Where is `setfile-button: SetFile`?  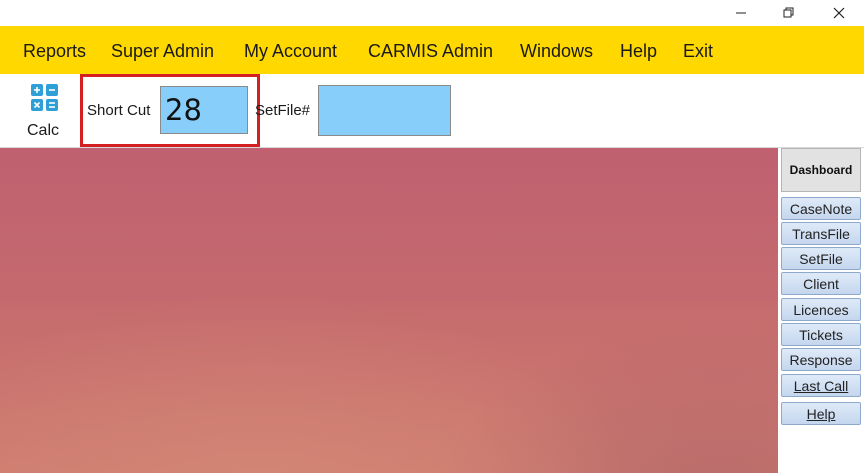 setfile-button: SetFile is located at coordinates (821, 258).